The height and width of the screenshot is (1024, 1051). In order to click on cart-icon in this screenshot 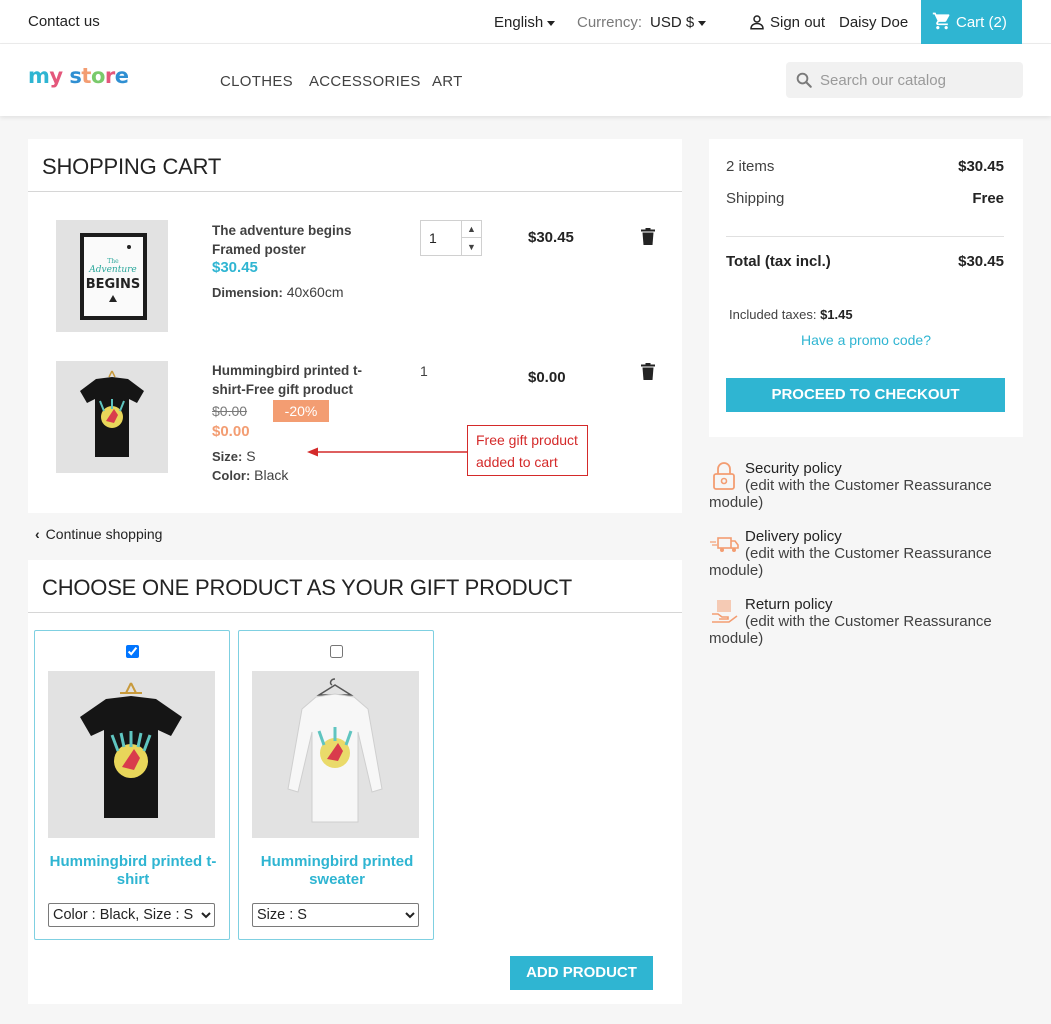, I will do `click(941, 21)`.